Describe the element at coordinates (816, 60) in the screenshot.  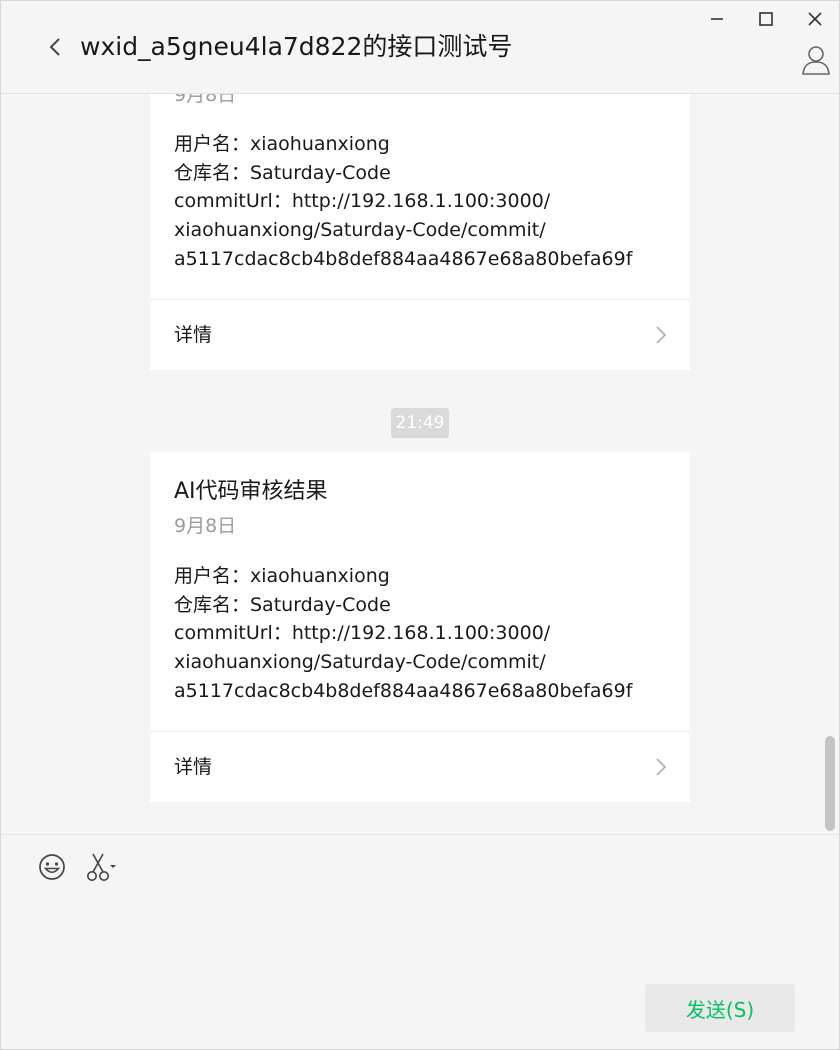
I see `user-profile-icon` at that location.